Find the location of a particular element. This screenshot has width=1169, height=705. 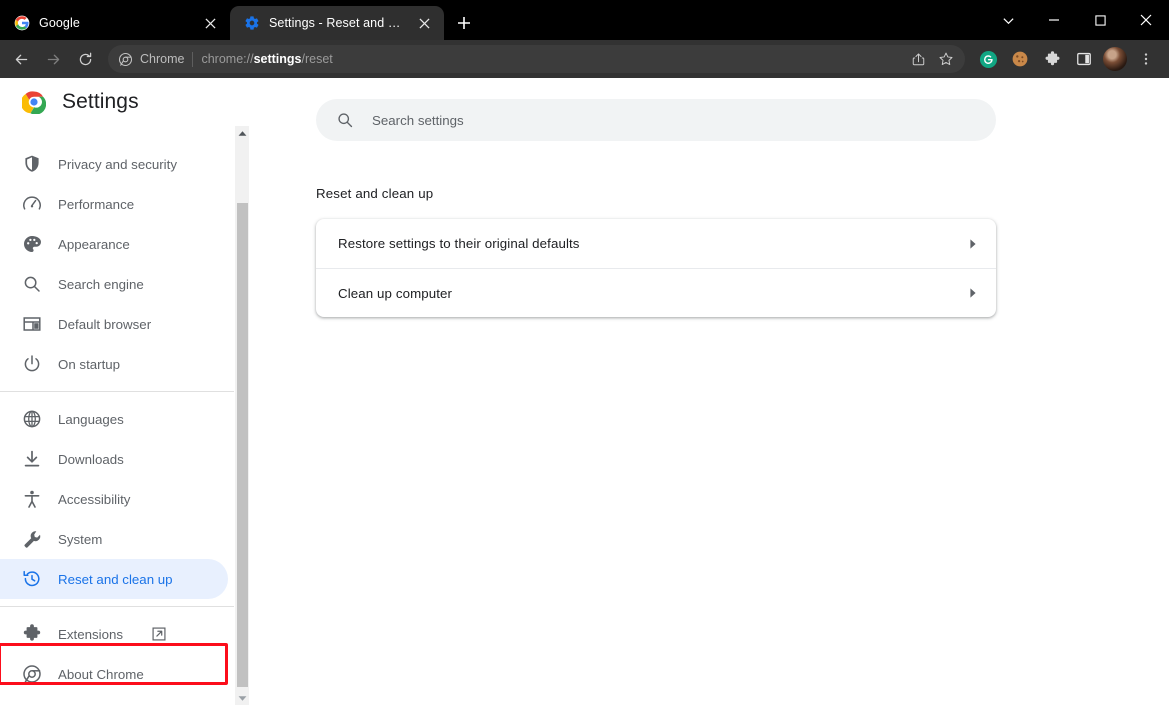

speedometer-icon is located at coordinates (32, 203).